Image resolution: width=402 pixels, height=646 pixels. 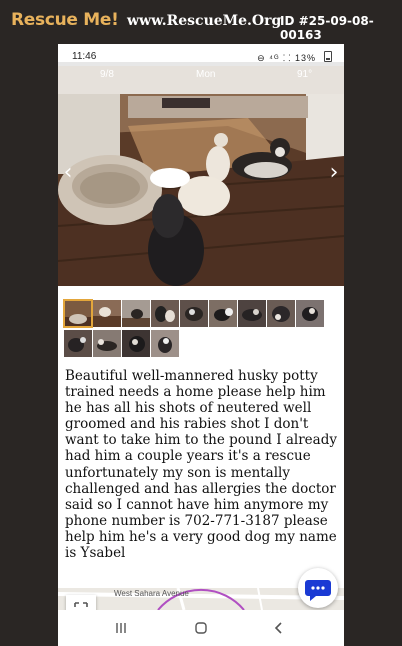 What do you see at coordinates (206, 74) in the screenshot?
I see `photo-day: Mon` at bounding box center [206, 74].